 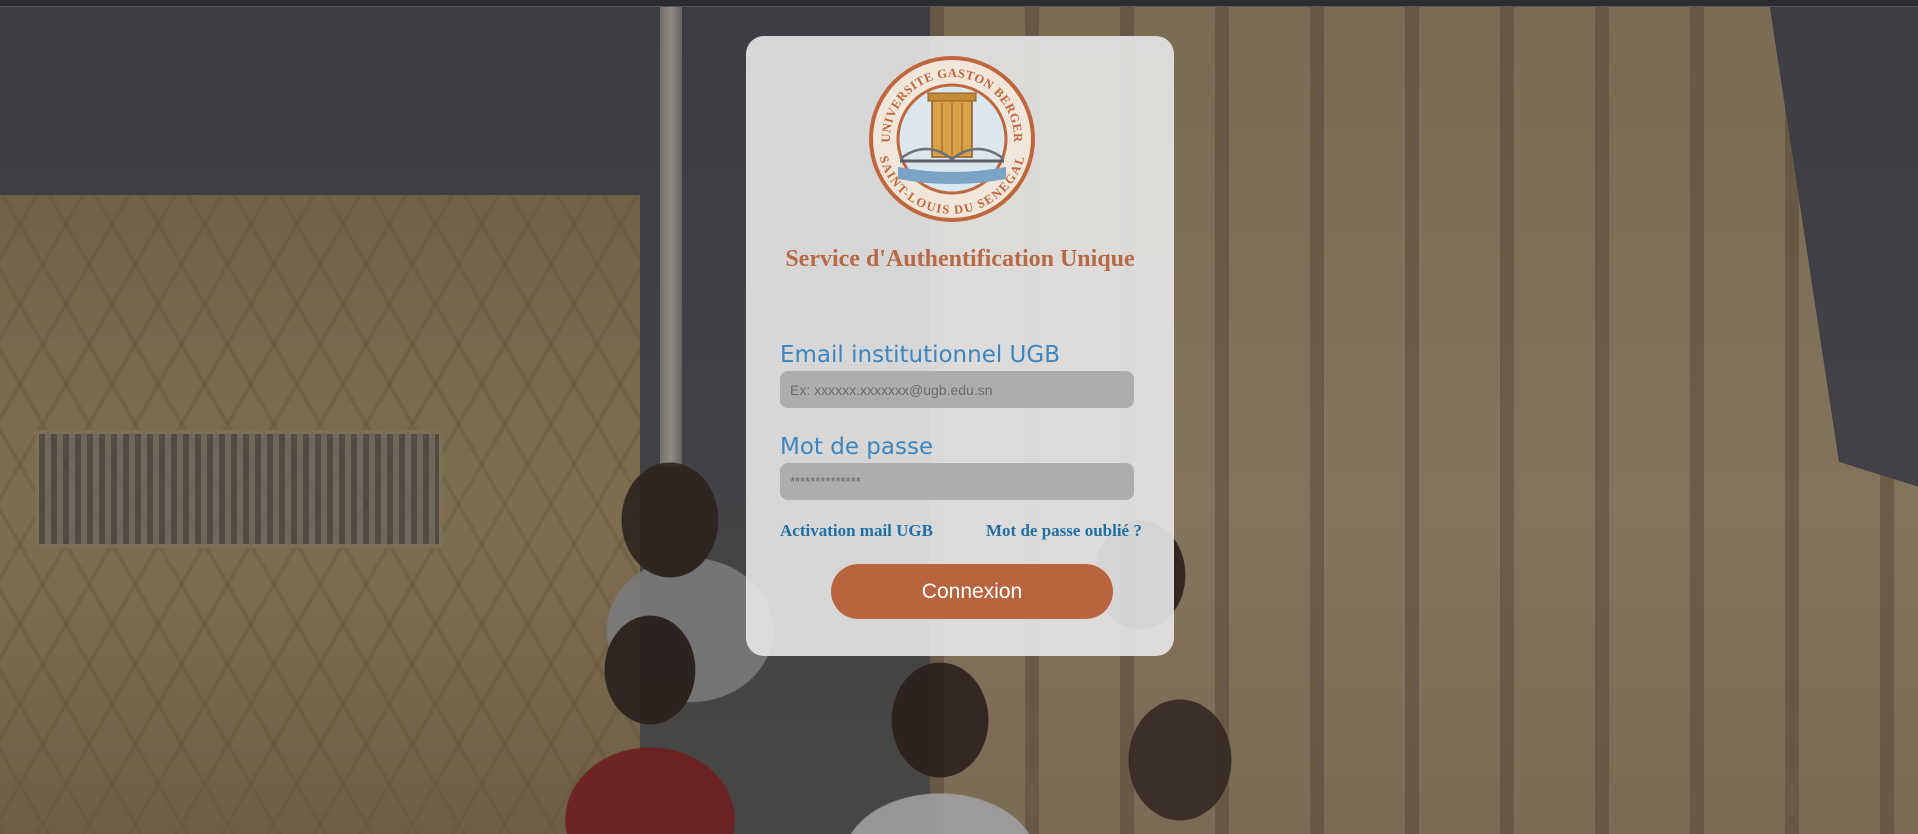 I want to click on activation-mail-link: Activation mail UGB, so click(x=856, y=531).